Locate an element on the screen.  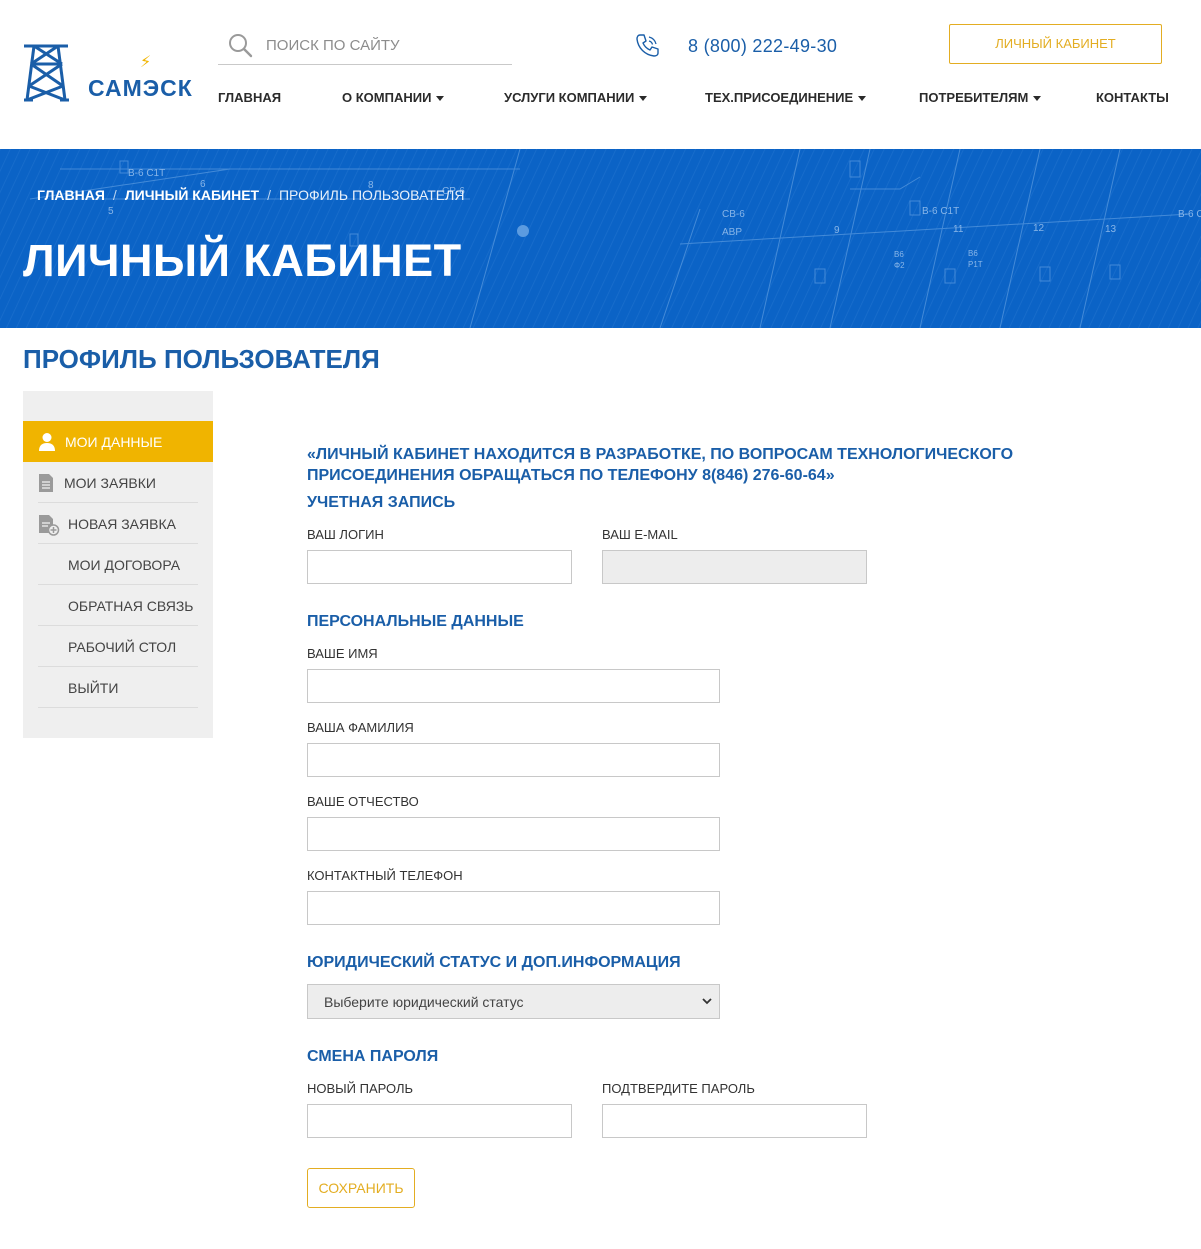
sidebar-item-my-requests: МОИ ЗАЯВКИ is located at coordinates (118, 482).